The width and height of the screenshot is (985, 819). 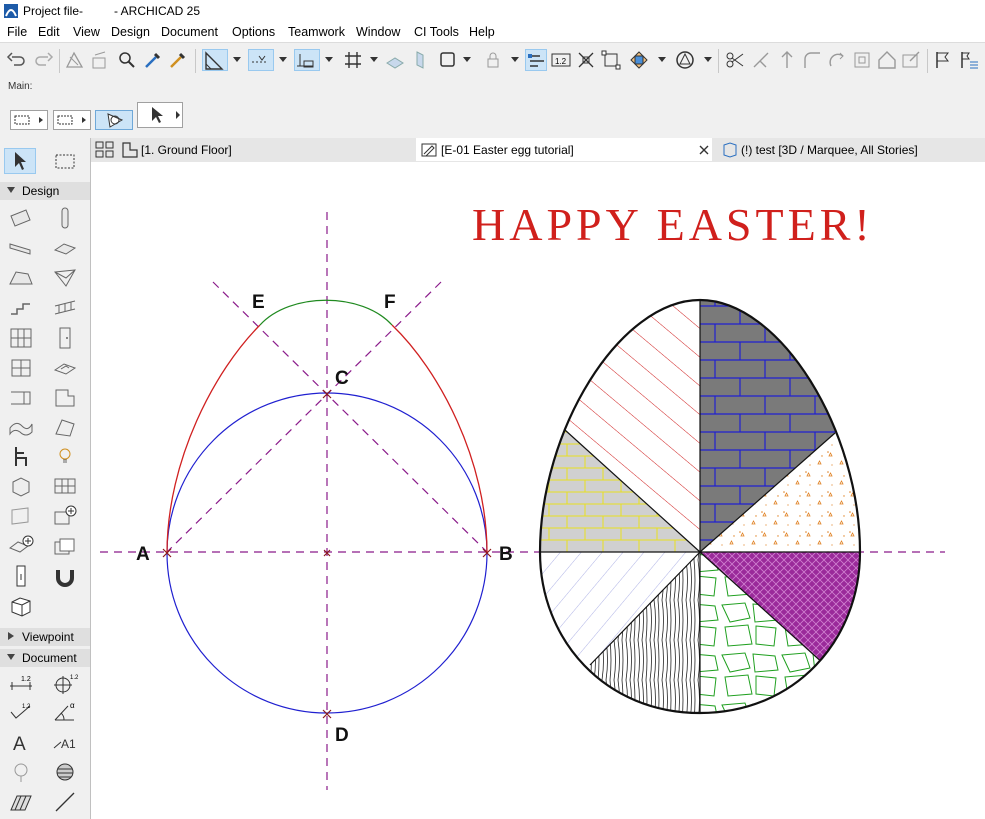 What do you see at coordinates (65, 308) in the screenshot?
I see `railing-tool` at bounding box center [65, 308].